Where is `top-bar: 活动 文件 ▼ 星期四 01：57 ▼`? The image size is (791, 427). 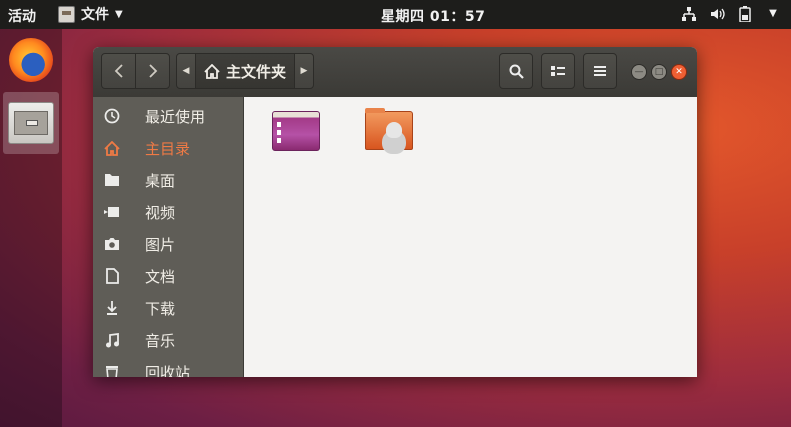 top-bar: 活动 文件 ▼ 星期四 01：57 ▼ is located at coordinates (395, 14).